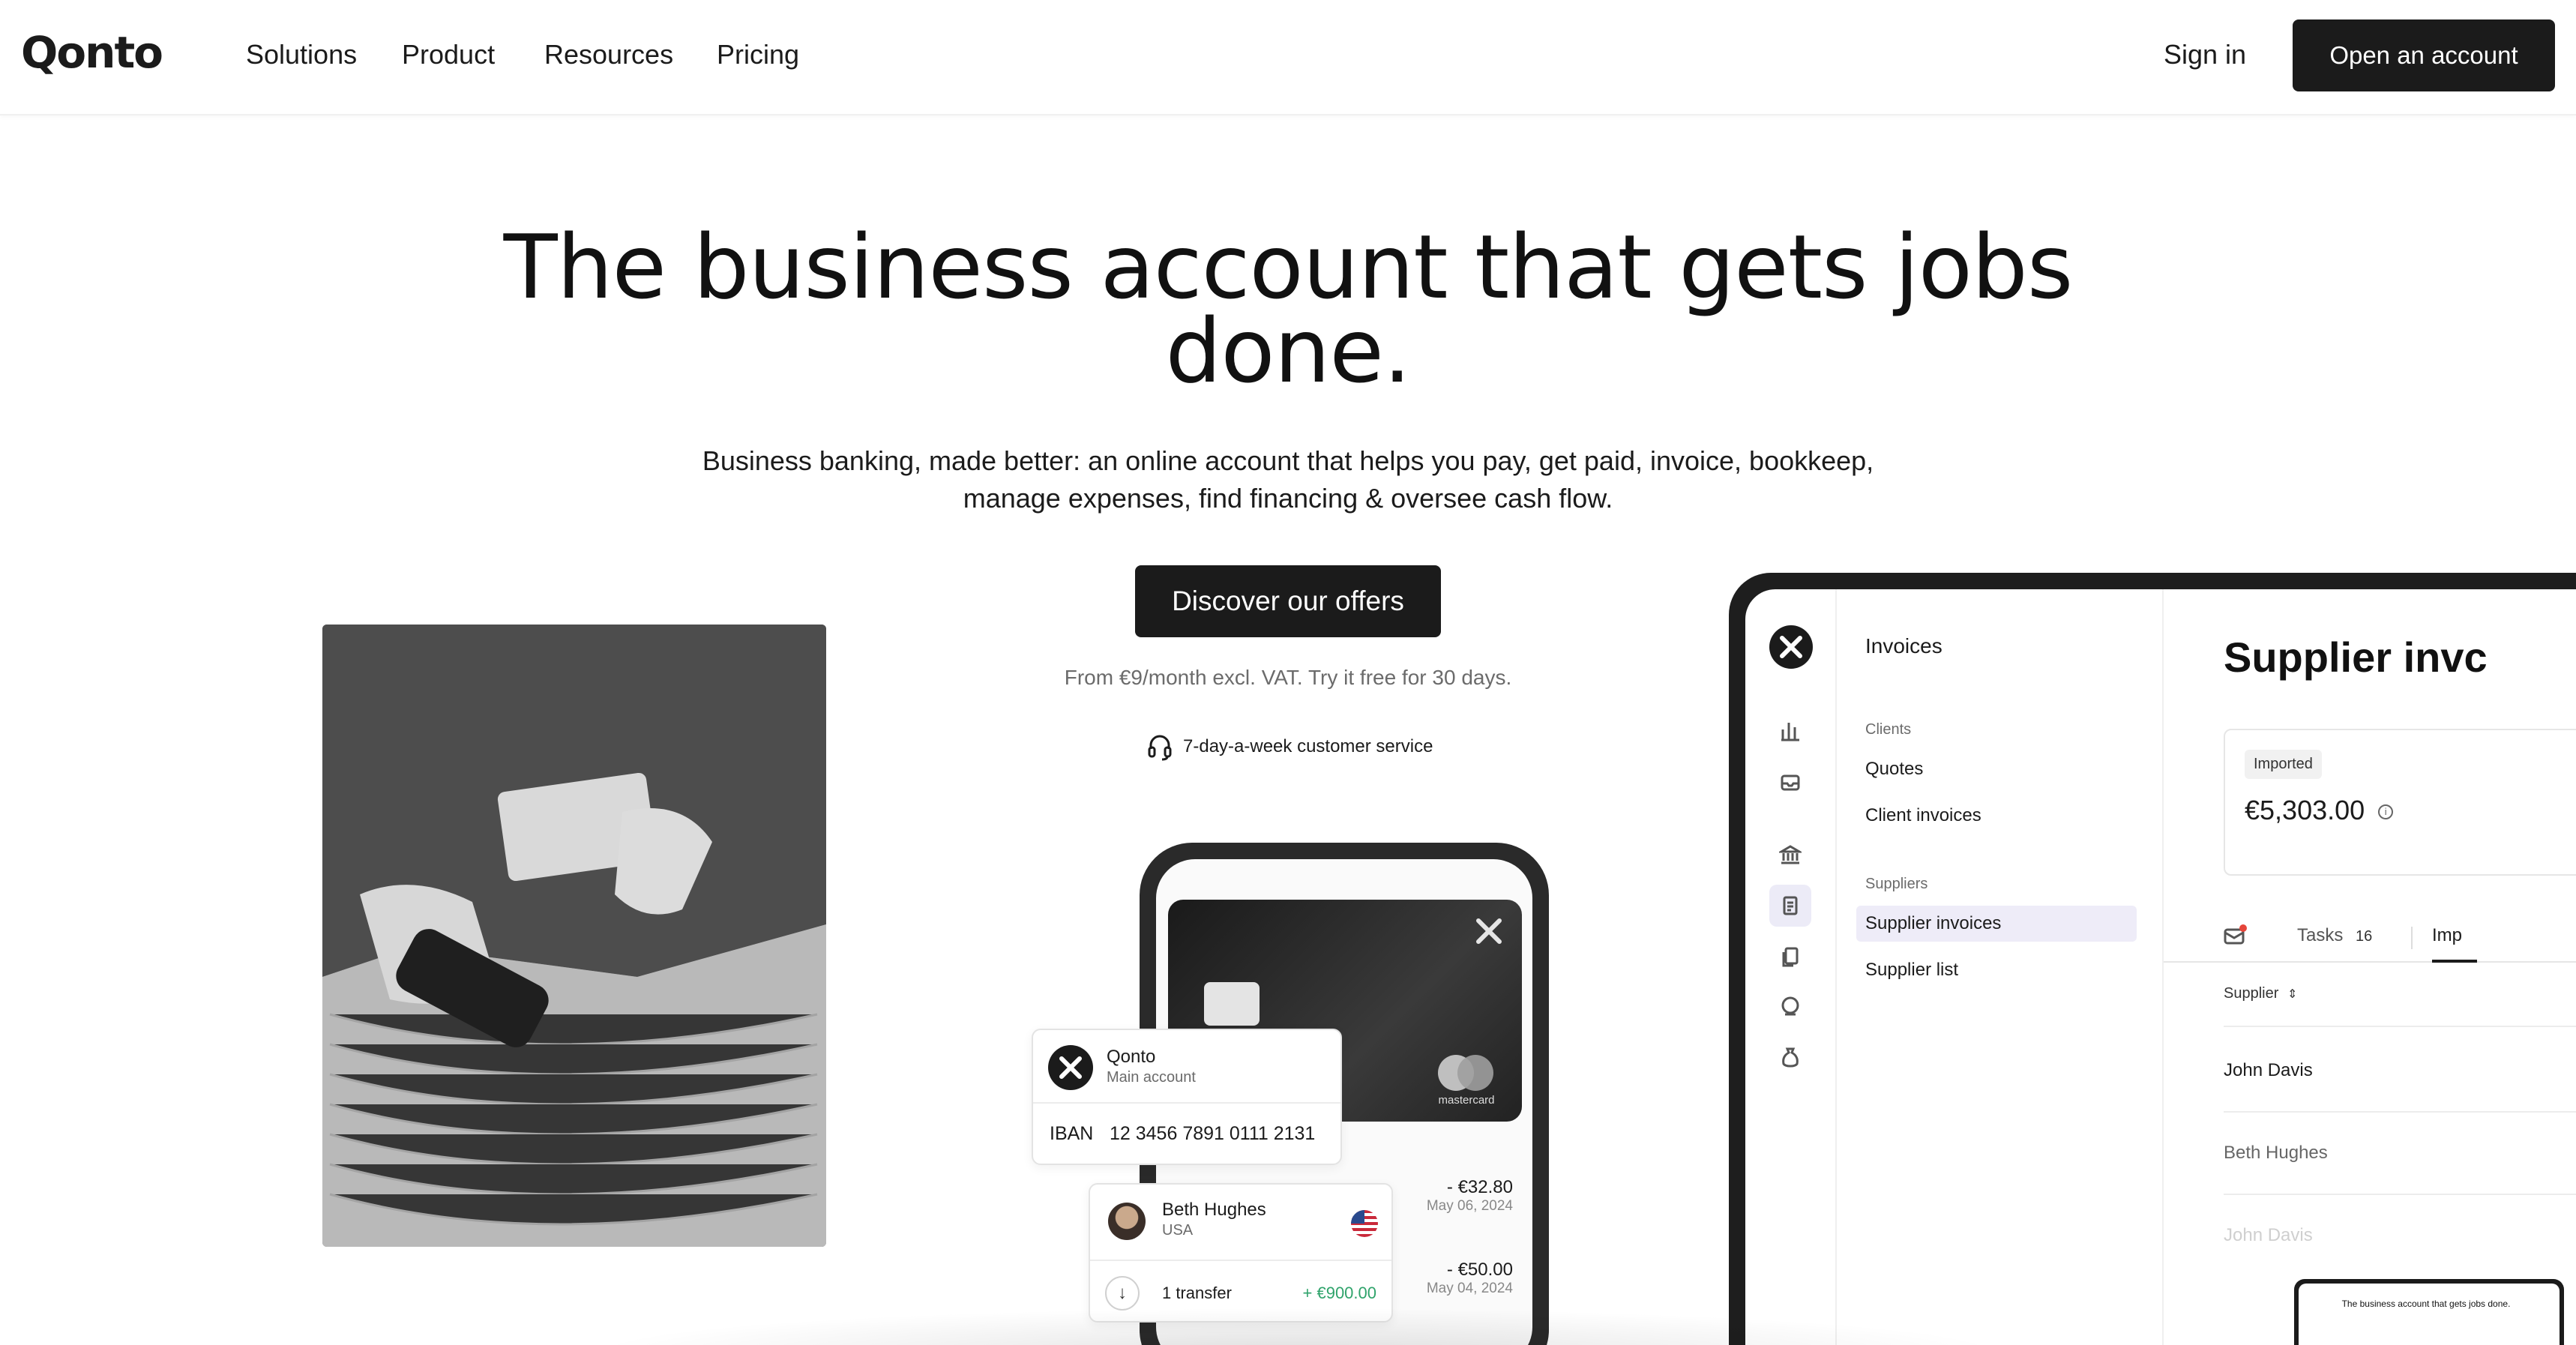 This screenshot has height=1345, width=2576. I want to click on tab-imported: Imp, so click(2447, 935).